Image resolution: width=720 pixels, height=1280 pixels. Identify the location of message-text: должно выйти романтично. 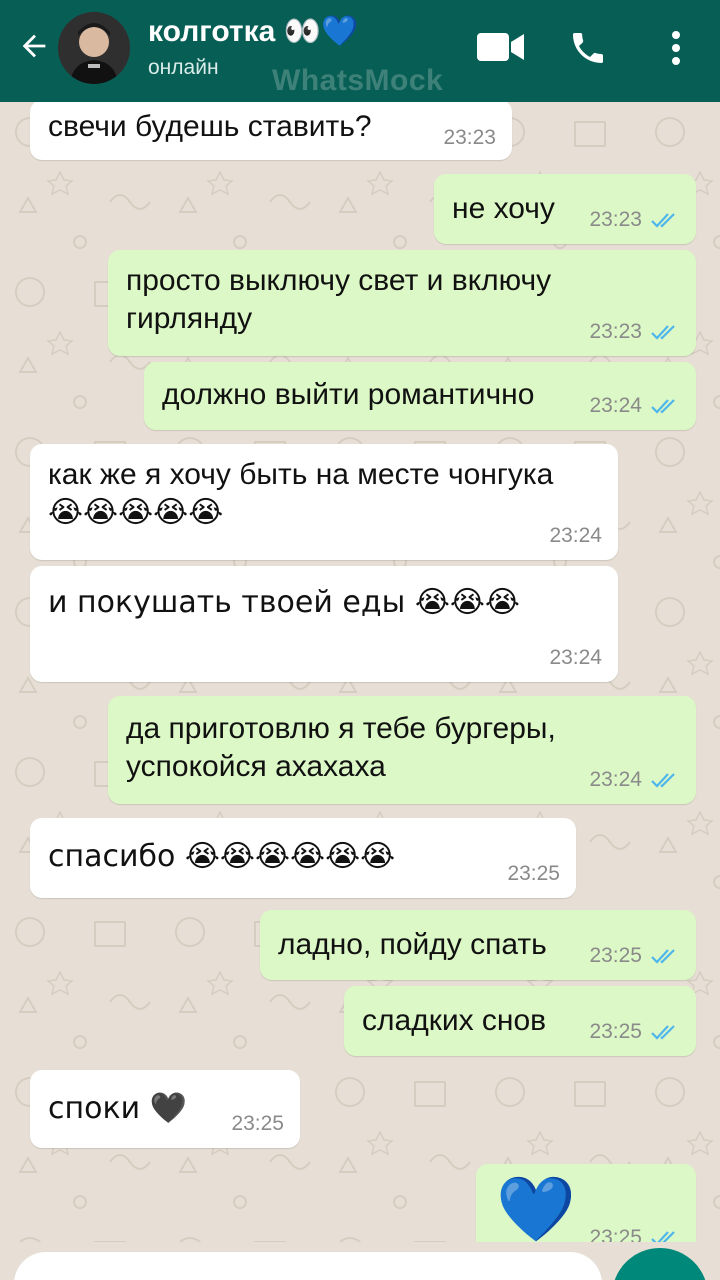
(348, 394).